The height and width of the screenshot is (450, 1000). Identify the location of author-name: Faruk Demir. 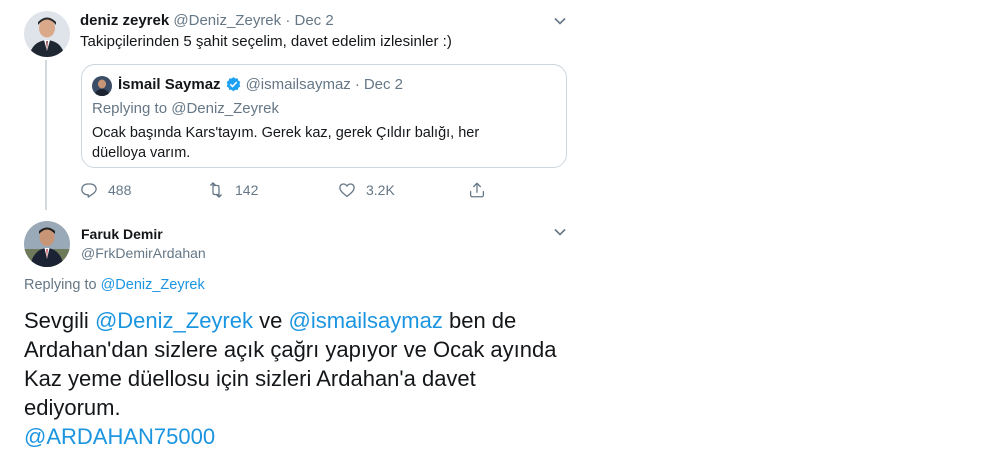
(122, 234).